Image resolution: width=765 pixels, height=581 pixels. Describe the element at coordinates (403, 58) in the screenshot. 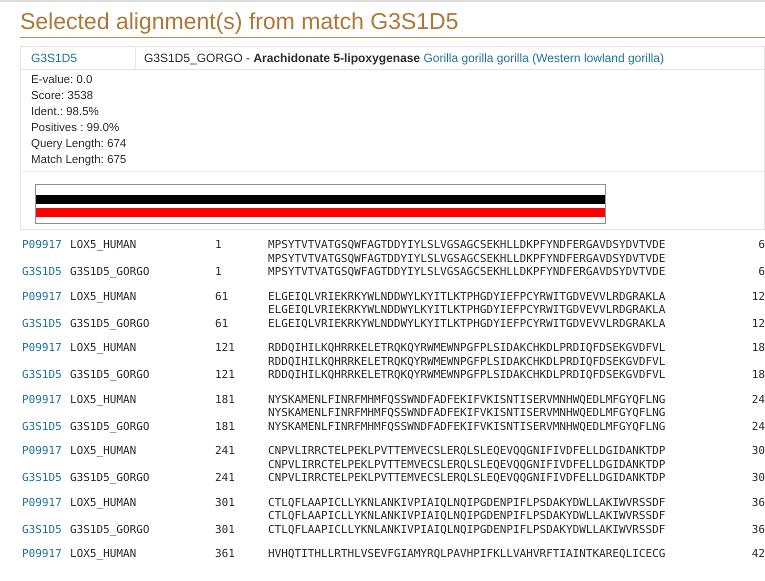

I see `match-description: G3S1D5_GORGO - Arachidonate 5-lipoxygenase Gorilla gorilla gorilla (Western lowland gorilla)` at that location.